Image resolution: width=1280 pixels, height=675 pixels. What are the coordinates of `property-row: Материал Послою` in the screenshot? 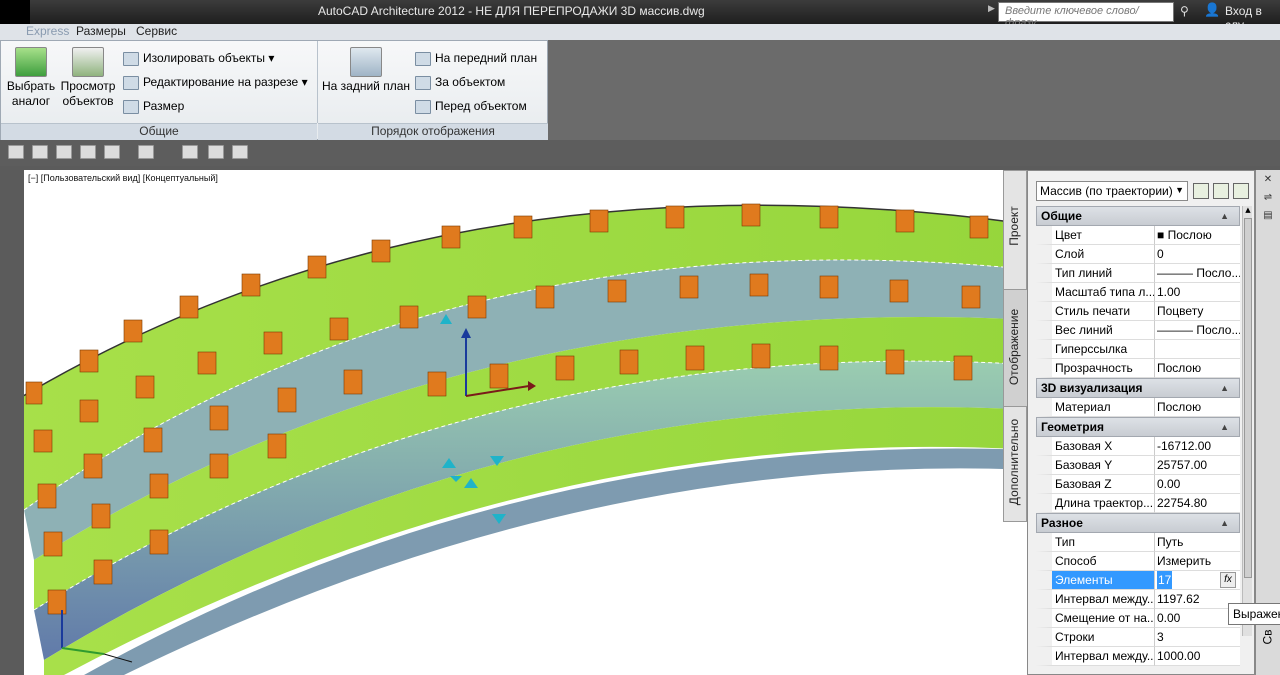 It's located at (1138, 407).